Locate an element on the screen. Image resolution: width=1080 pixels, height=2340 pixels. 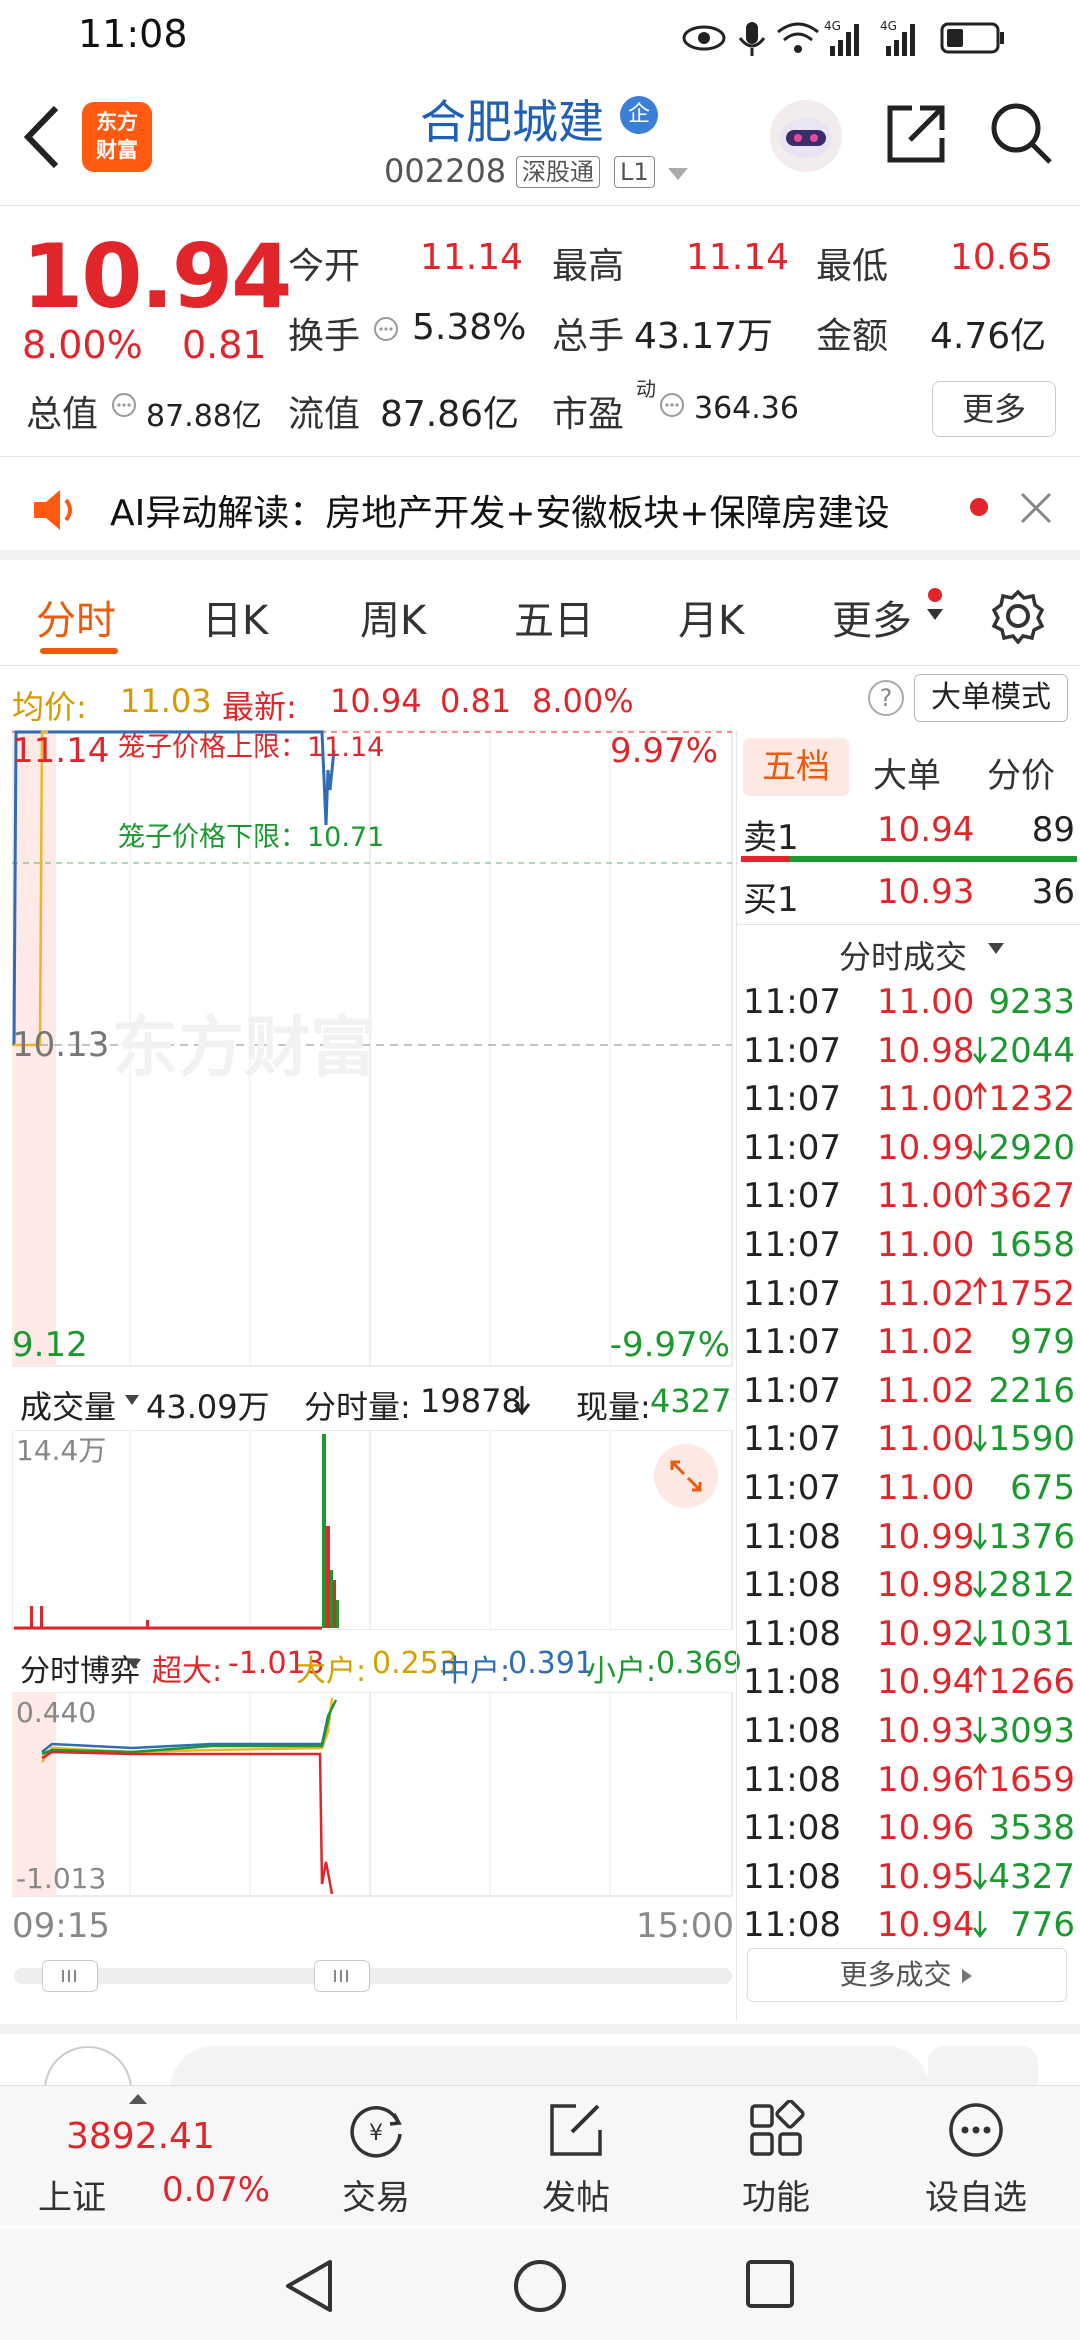
high-label: 最高 is located at coordinates (588, 266).